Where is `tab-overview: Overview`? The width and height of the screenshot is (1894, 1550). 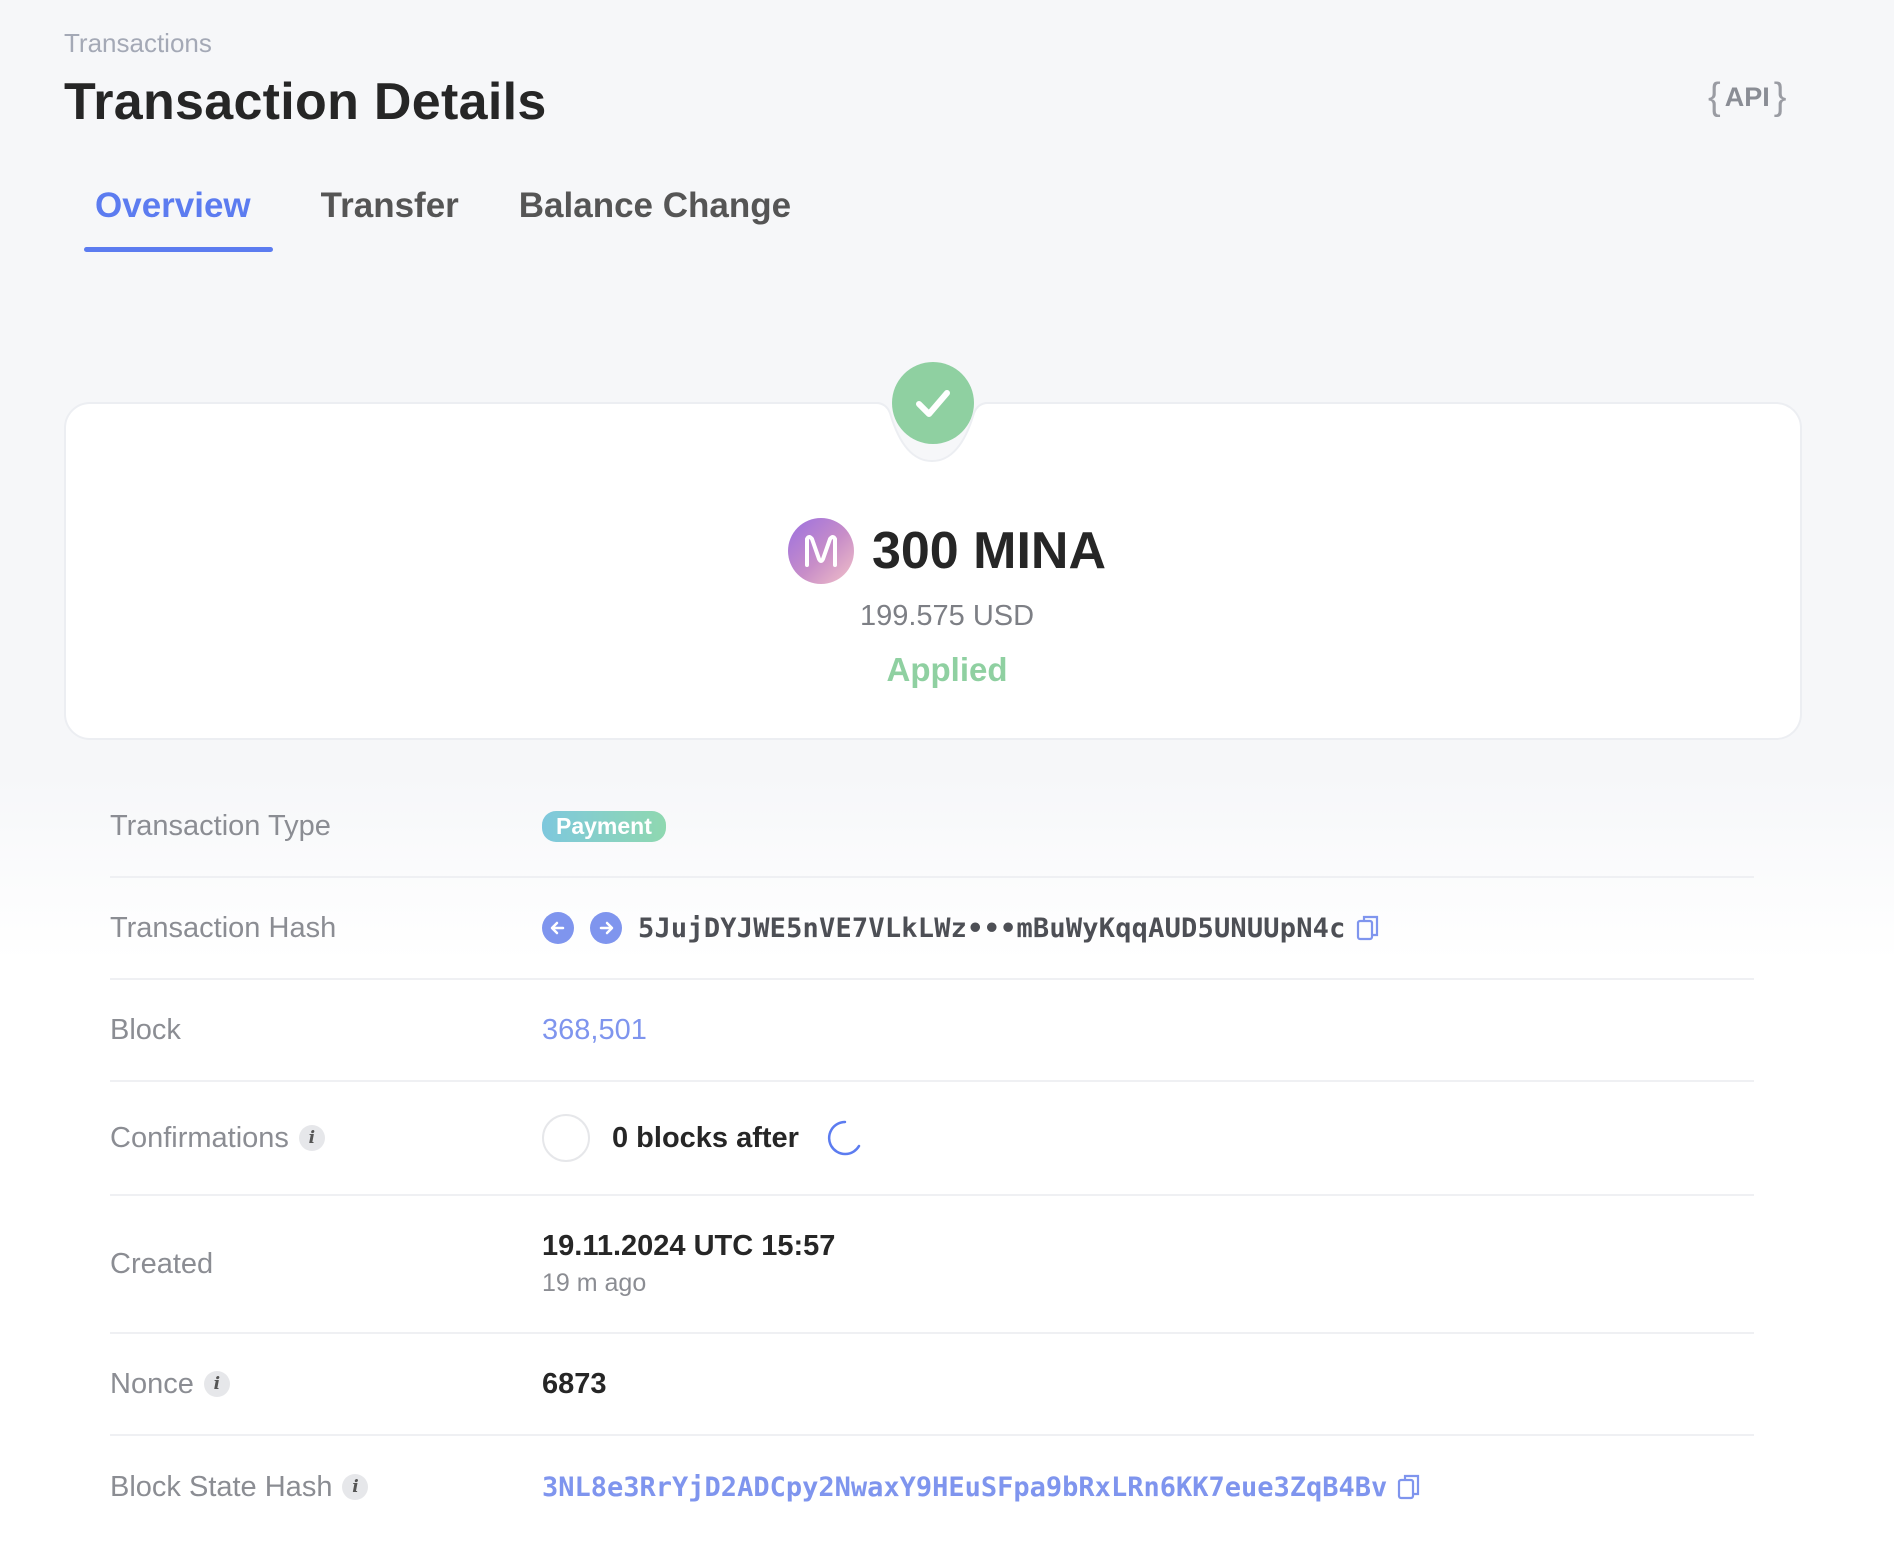
tab-overview: Overview is located at coordinates (168, 214).